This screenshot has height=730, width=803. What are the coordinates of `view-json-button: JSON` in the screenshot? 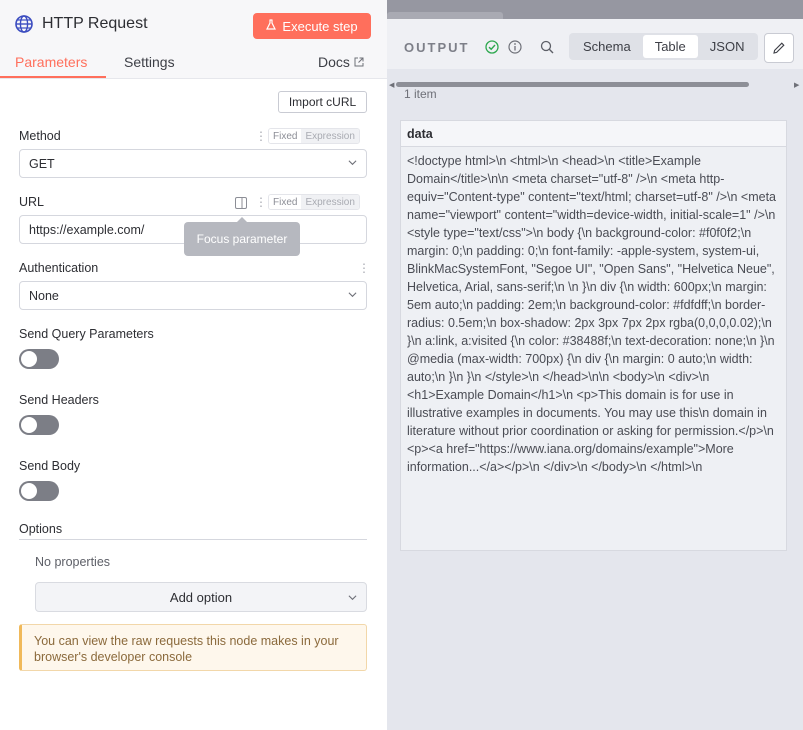 It's located at (727, 46).